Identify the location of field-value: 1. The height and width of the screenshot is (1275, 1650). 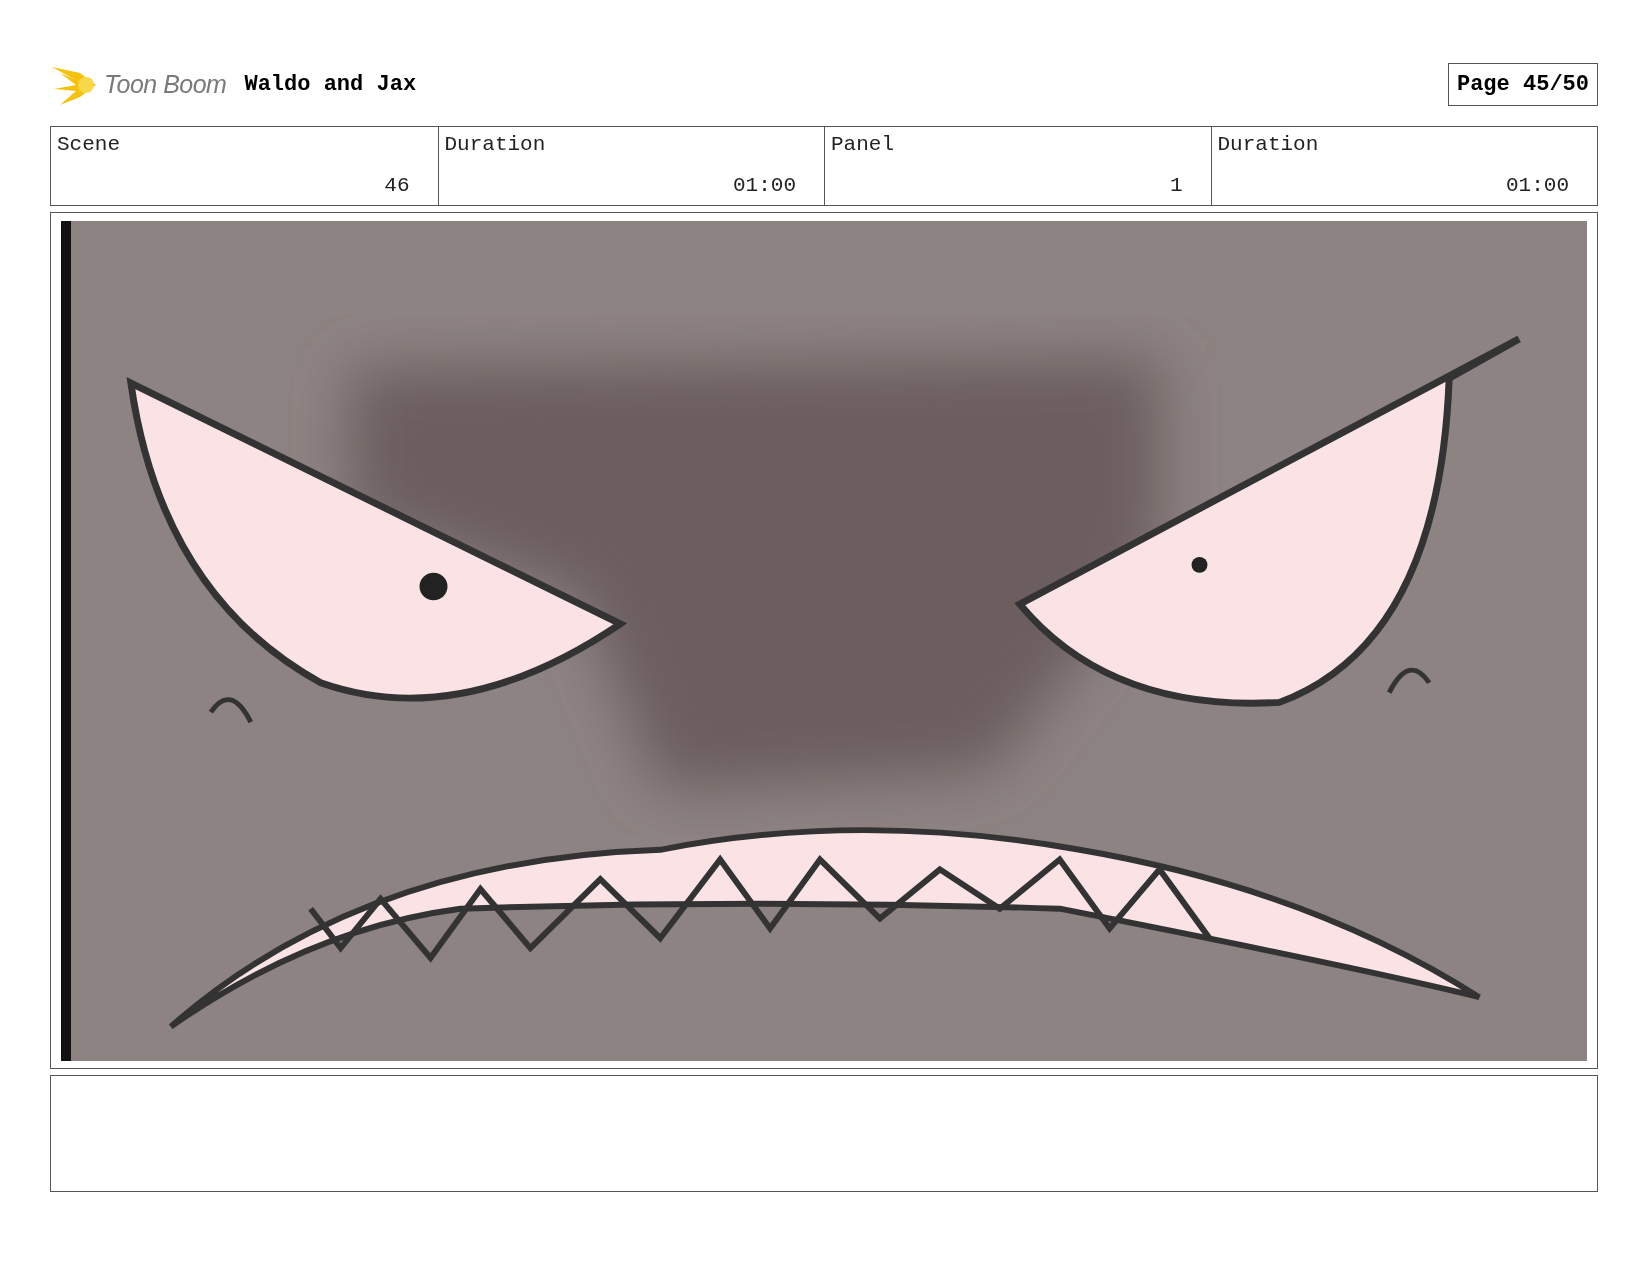
(1175, 185).